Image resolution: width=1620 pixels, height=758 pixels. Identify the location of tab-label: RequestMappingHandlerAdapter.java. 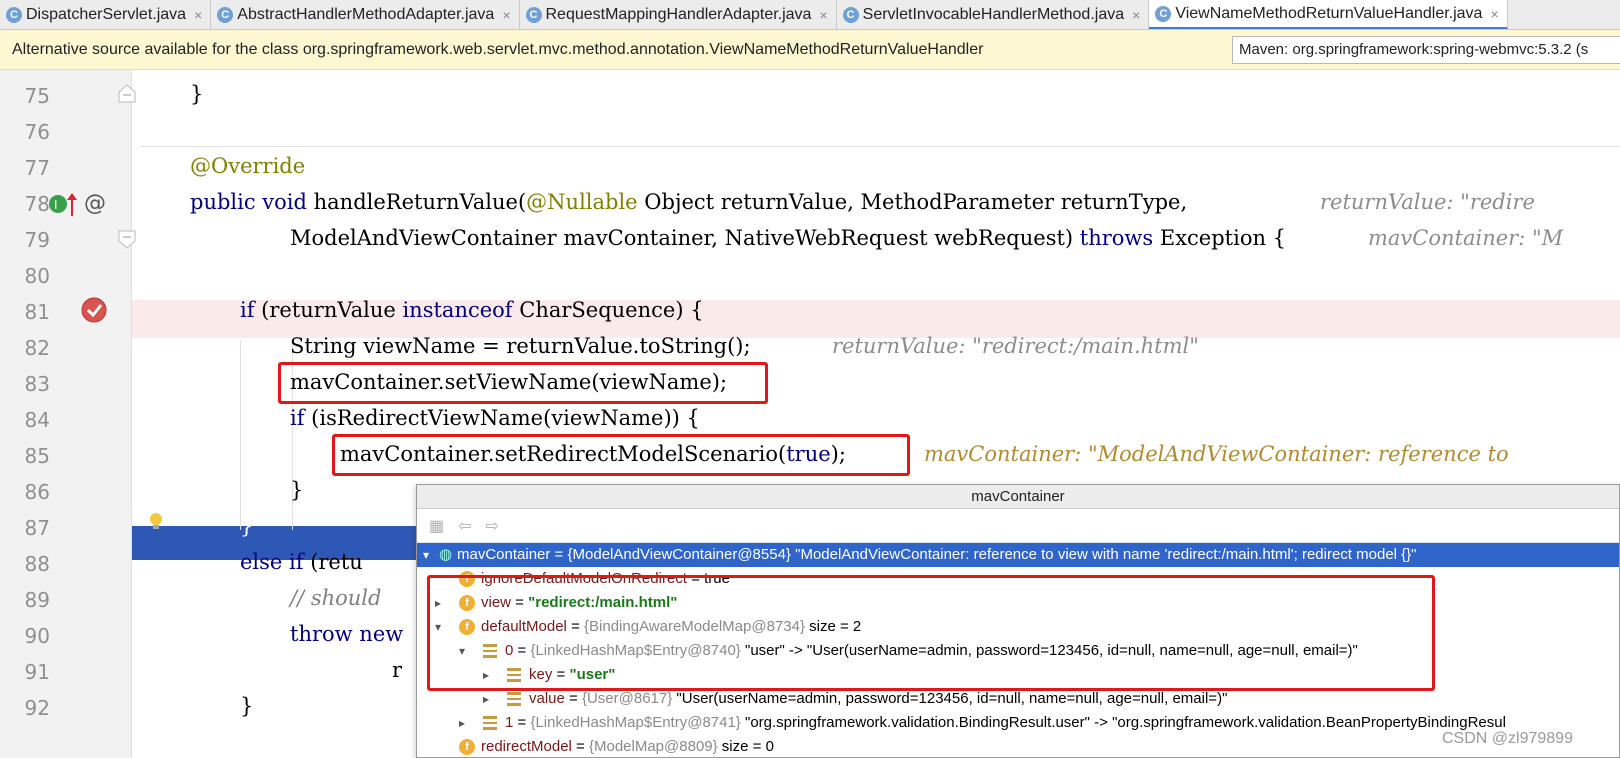
(678, 14).